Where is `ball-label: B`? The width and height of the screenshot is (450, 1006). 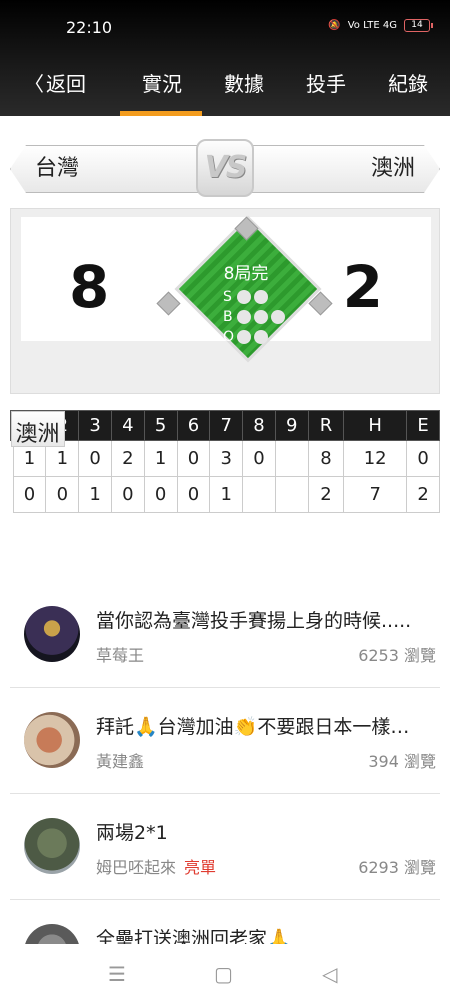 ball-label: B is located at coordinates (228, 317).